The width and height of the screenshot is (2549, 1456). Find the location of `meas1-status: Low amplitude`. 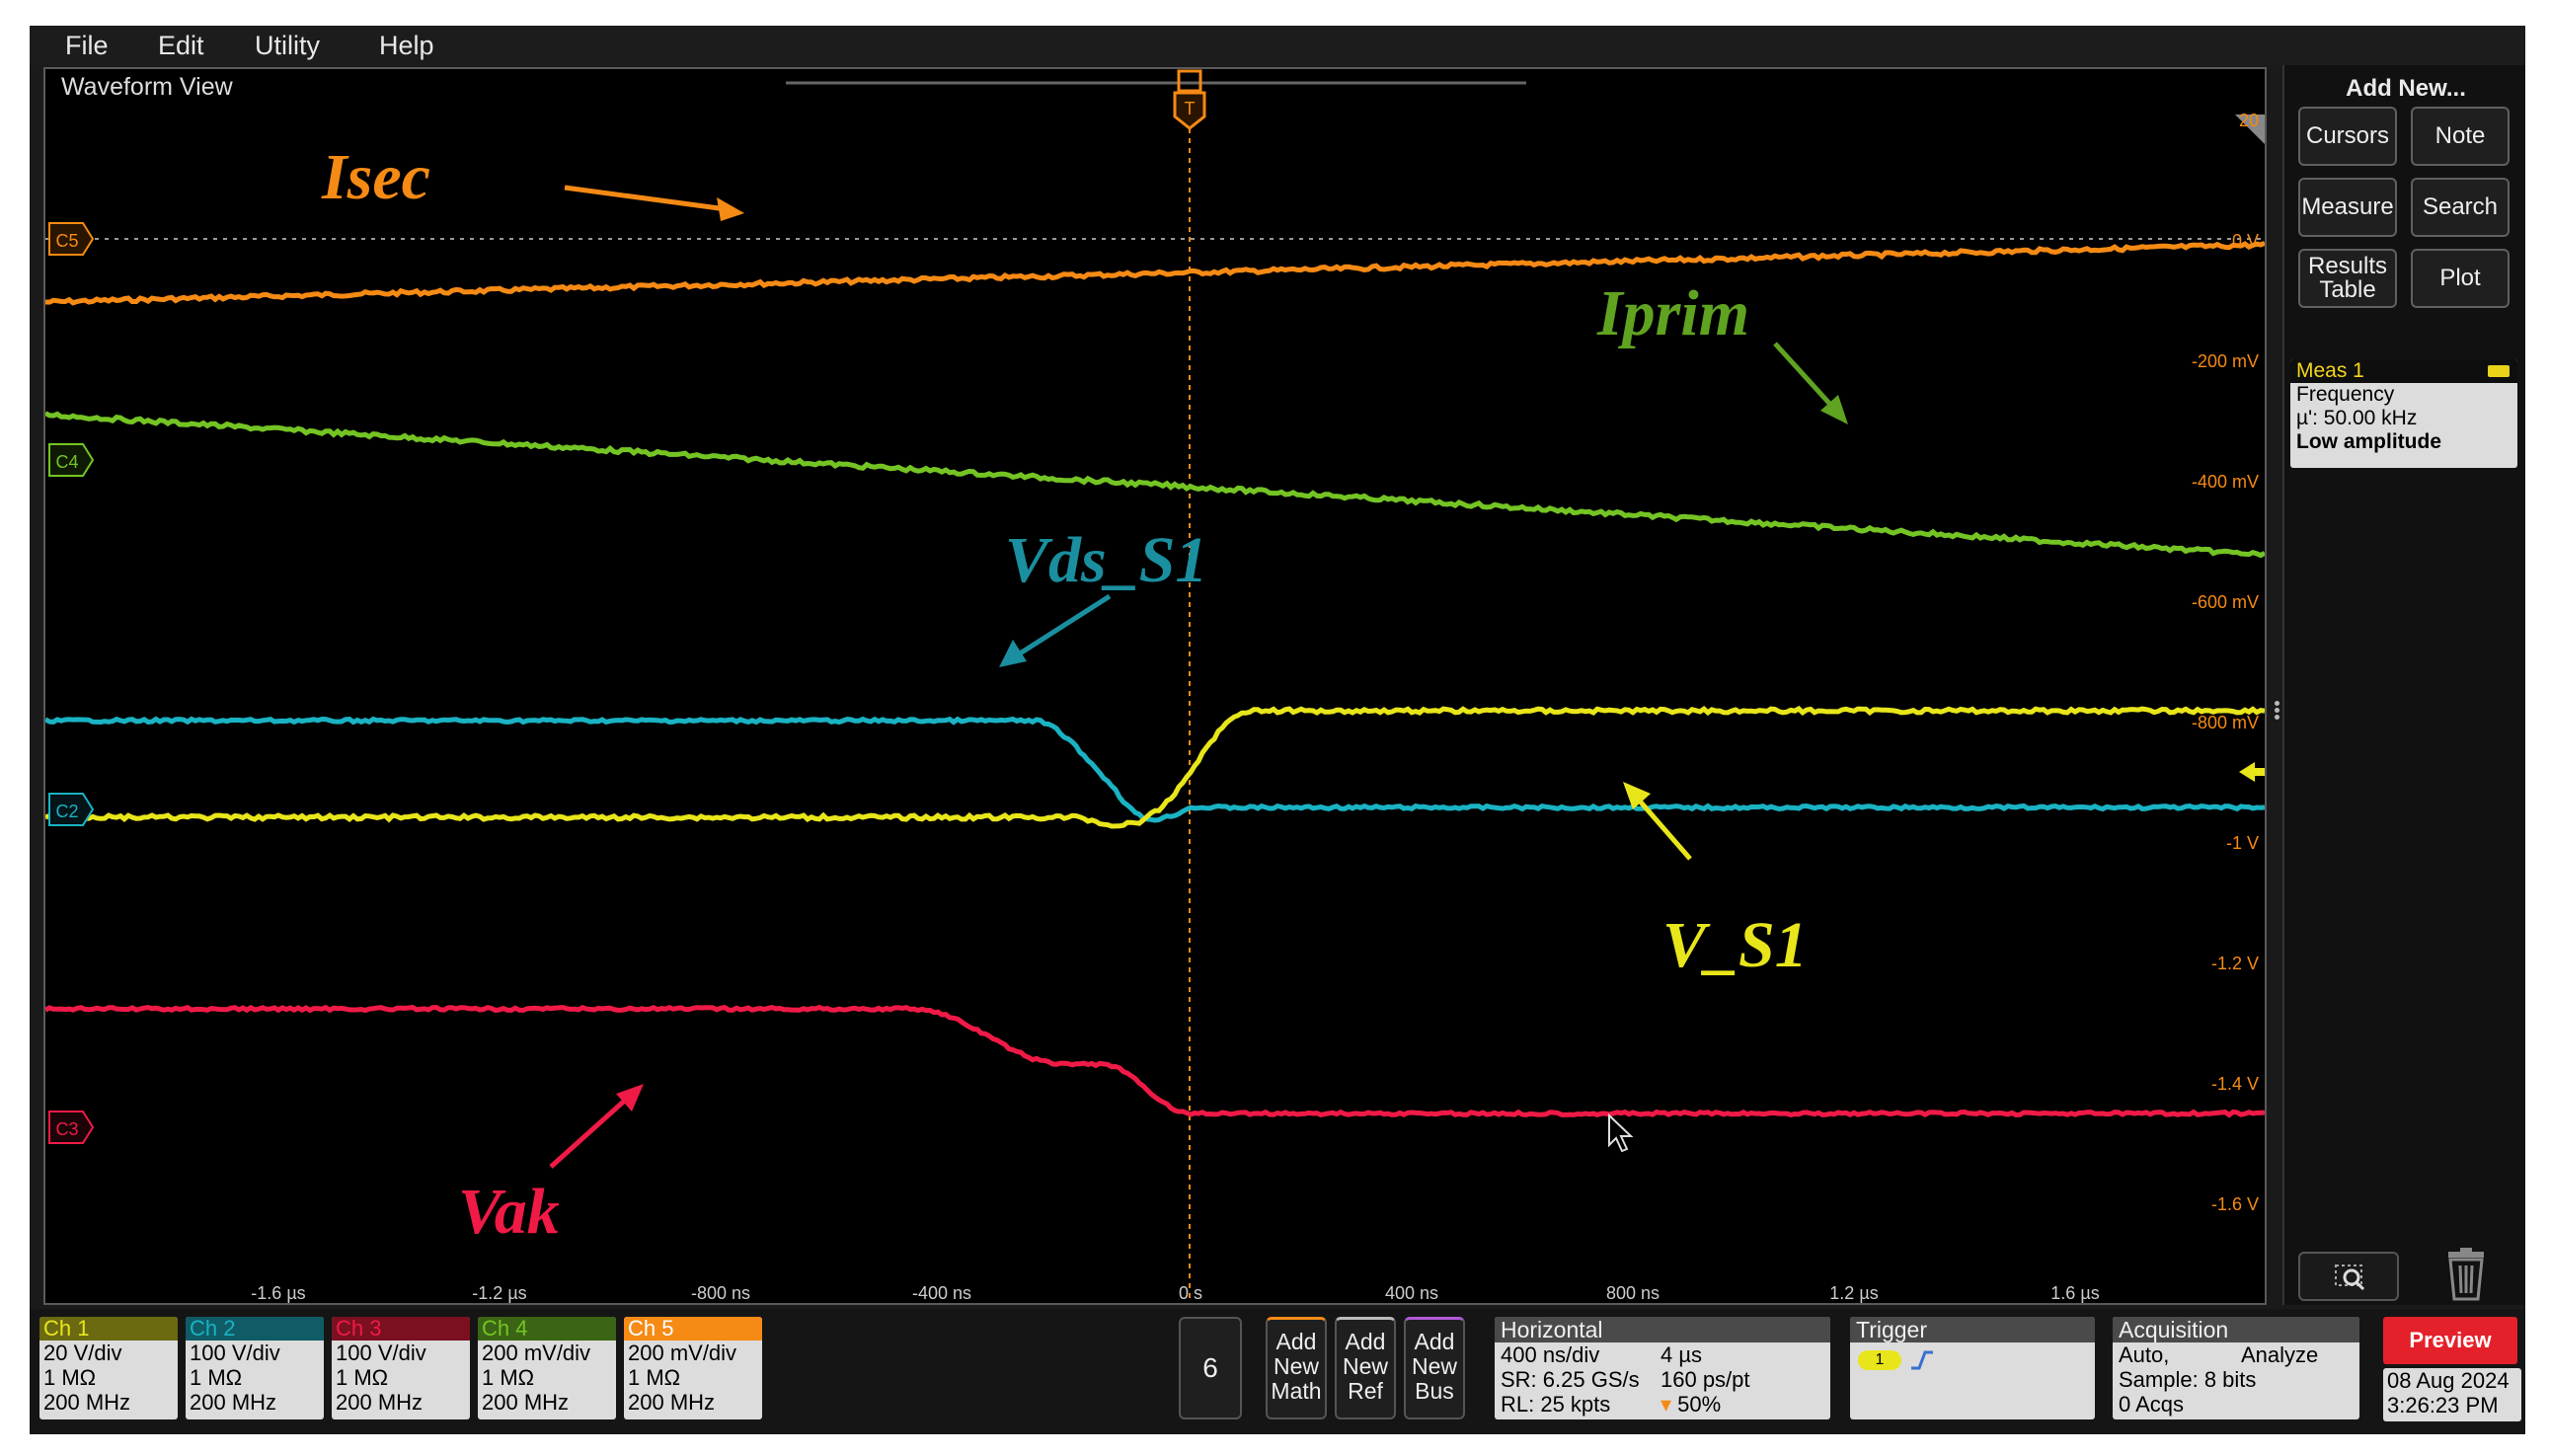

meas1-status: Low amplitude is located at coordinates (2368, 441).